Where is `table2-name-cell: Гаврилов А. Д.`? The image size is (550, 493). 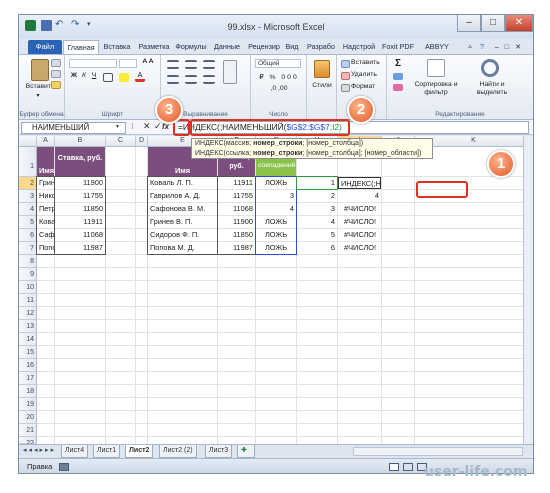 table2-name-cell: Гаврилов А. Д. is located at coordinates (182, 196).